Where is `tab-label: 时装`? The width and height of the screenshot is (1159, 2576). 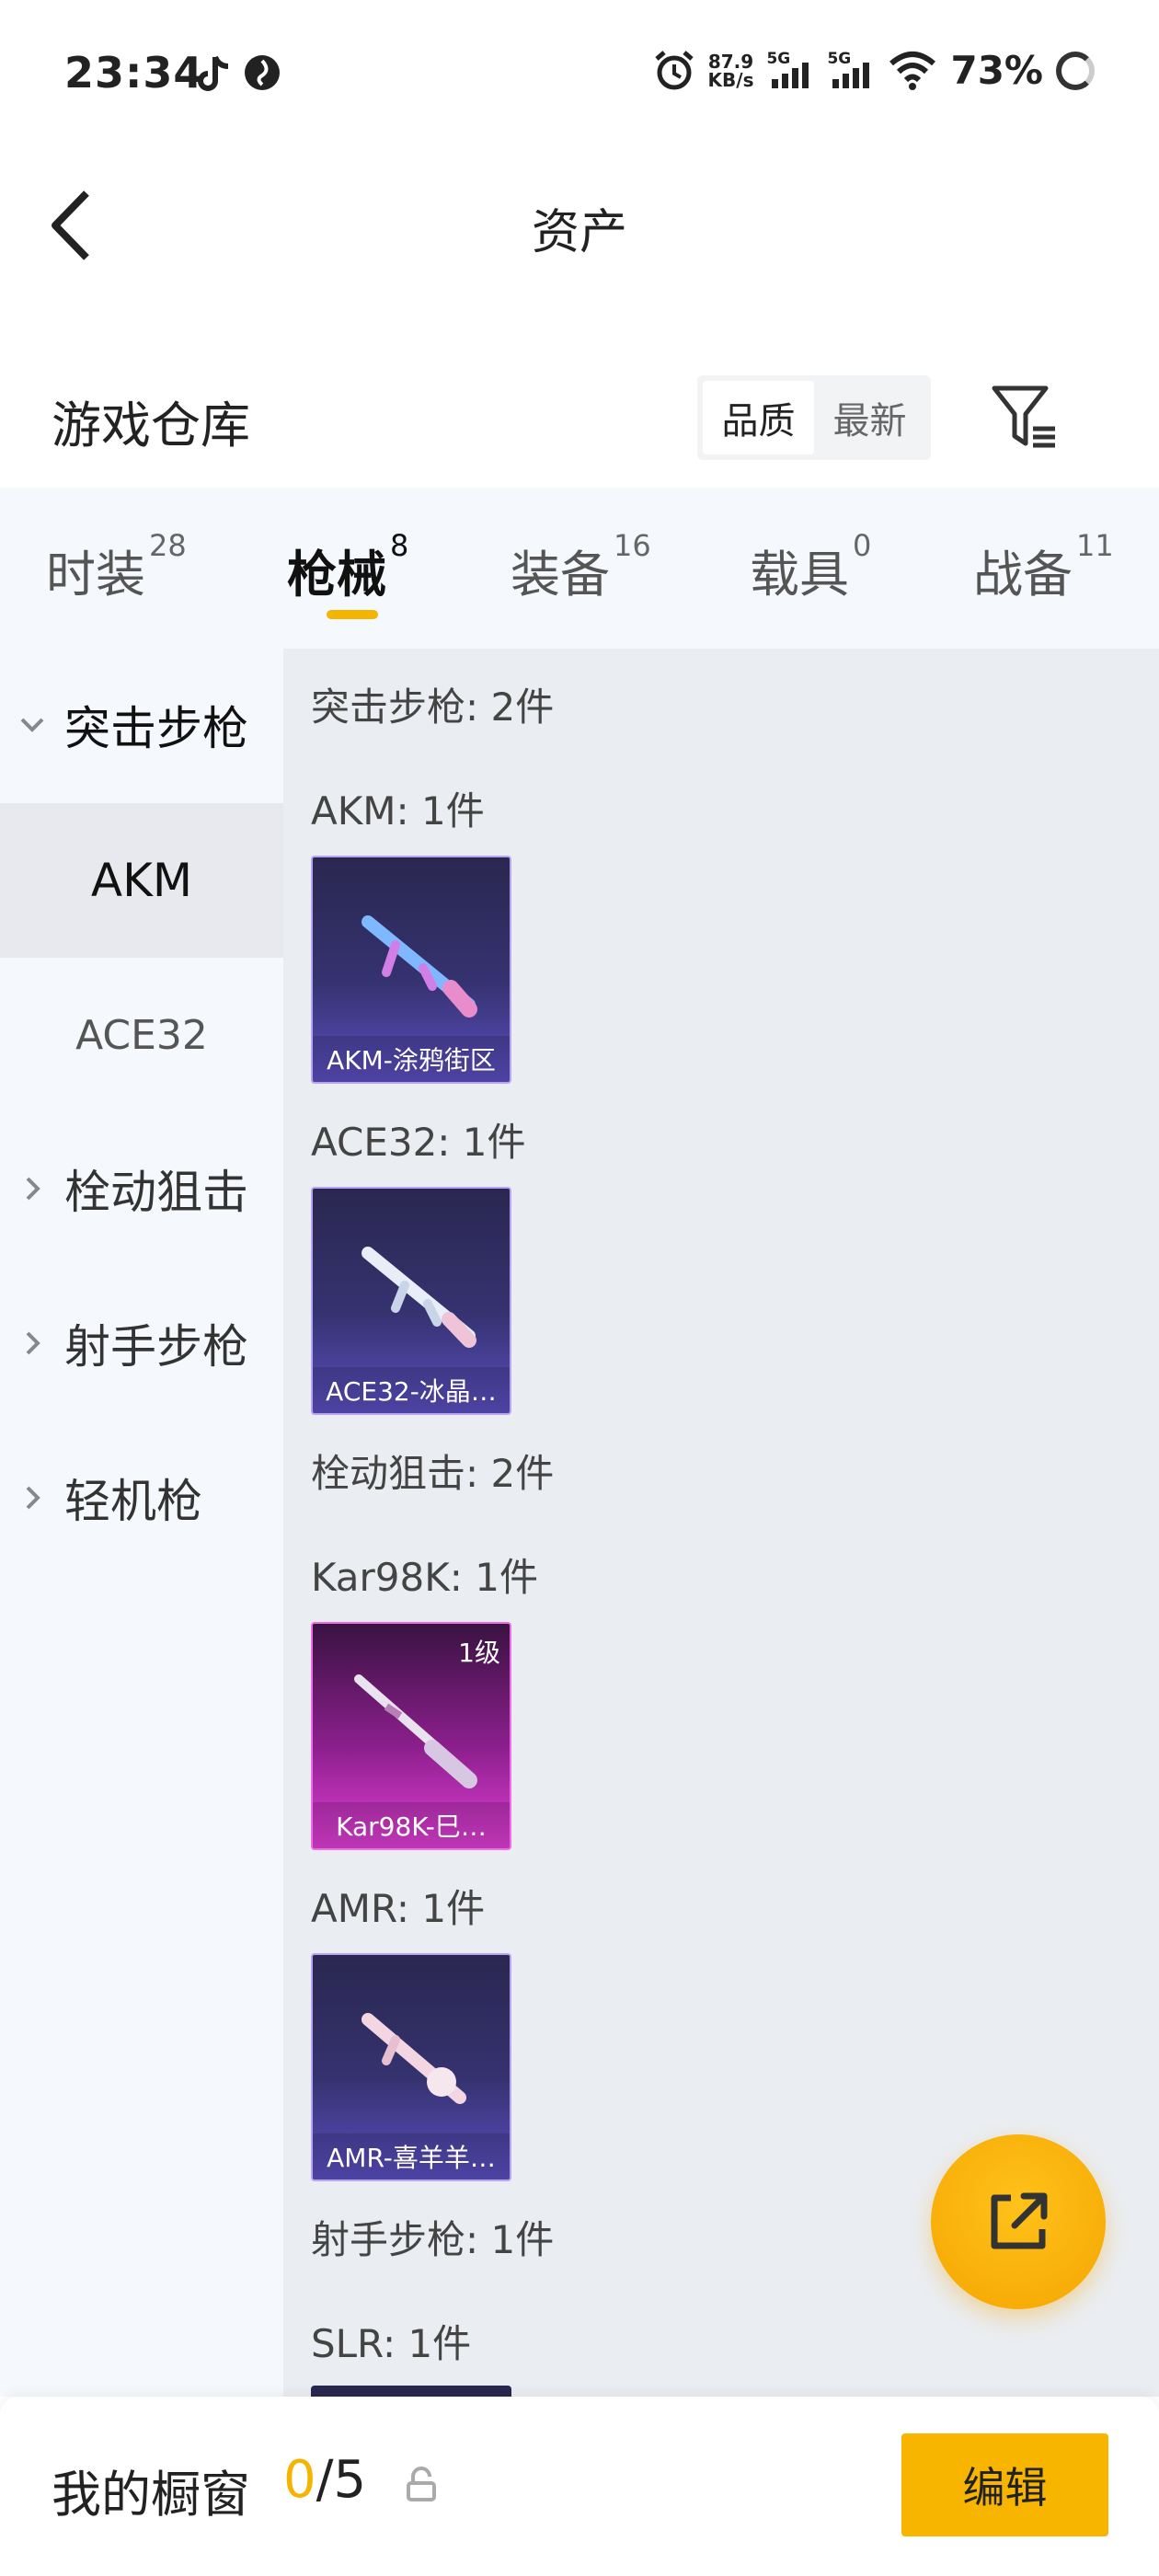 tab-label: 时装 is located at coordinates (95, 575).